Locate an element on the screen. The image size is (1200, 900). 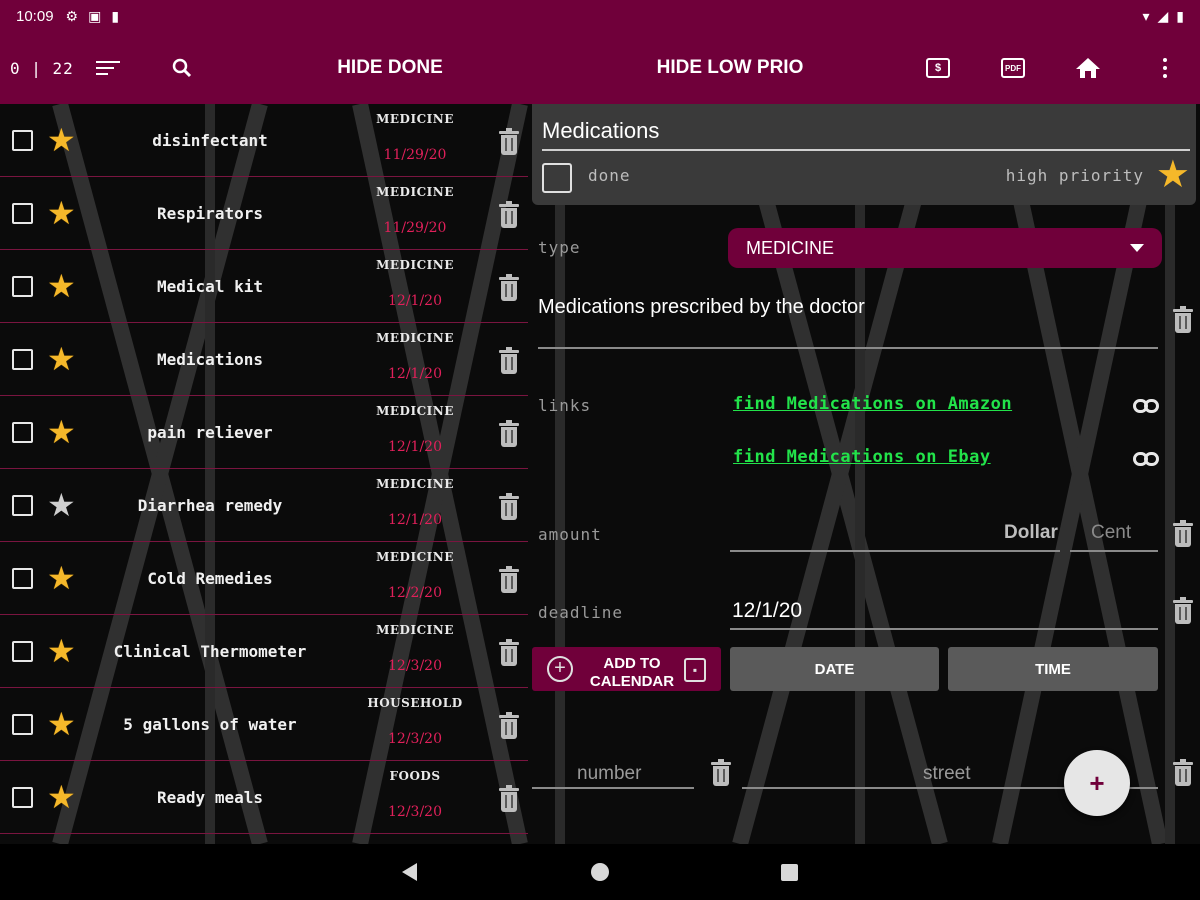
time-button: TIME is located at coordinates (1053, 669).